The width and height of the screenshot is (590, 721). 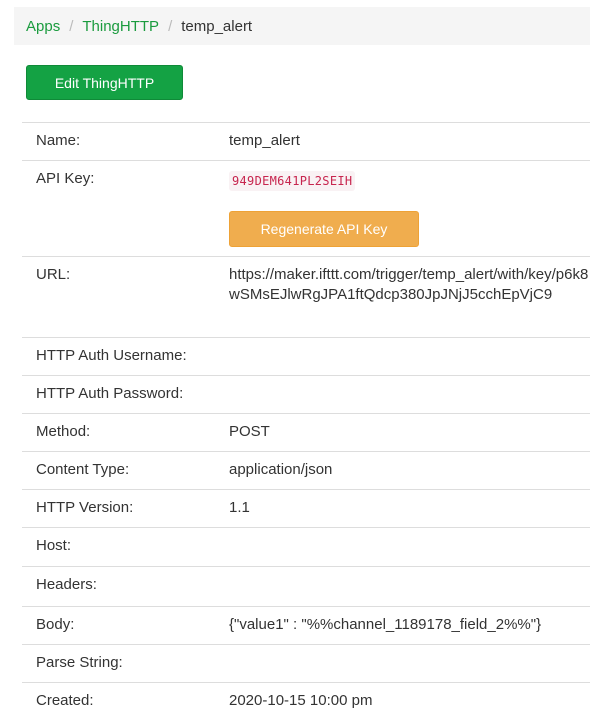 I want to click on name-label: Name:, so click(x=119, y=141).